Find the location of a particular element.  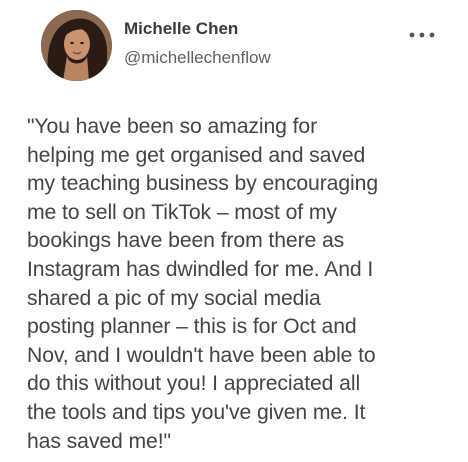

profile-photo is located at coordinates (76, 45).